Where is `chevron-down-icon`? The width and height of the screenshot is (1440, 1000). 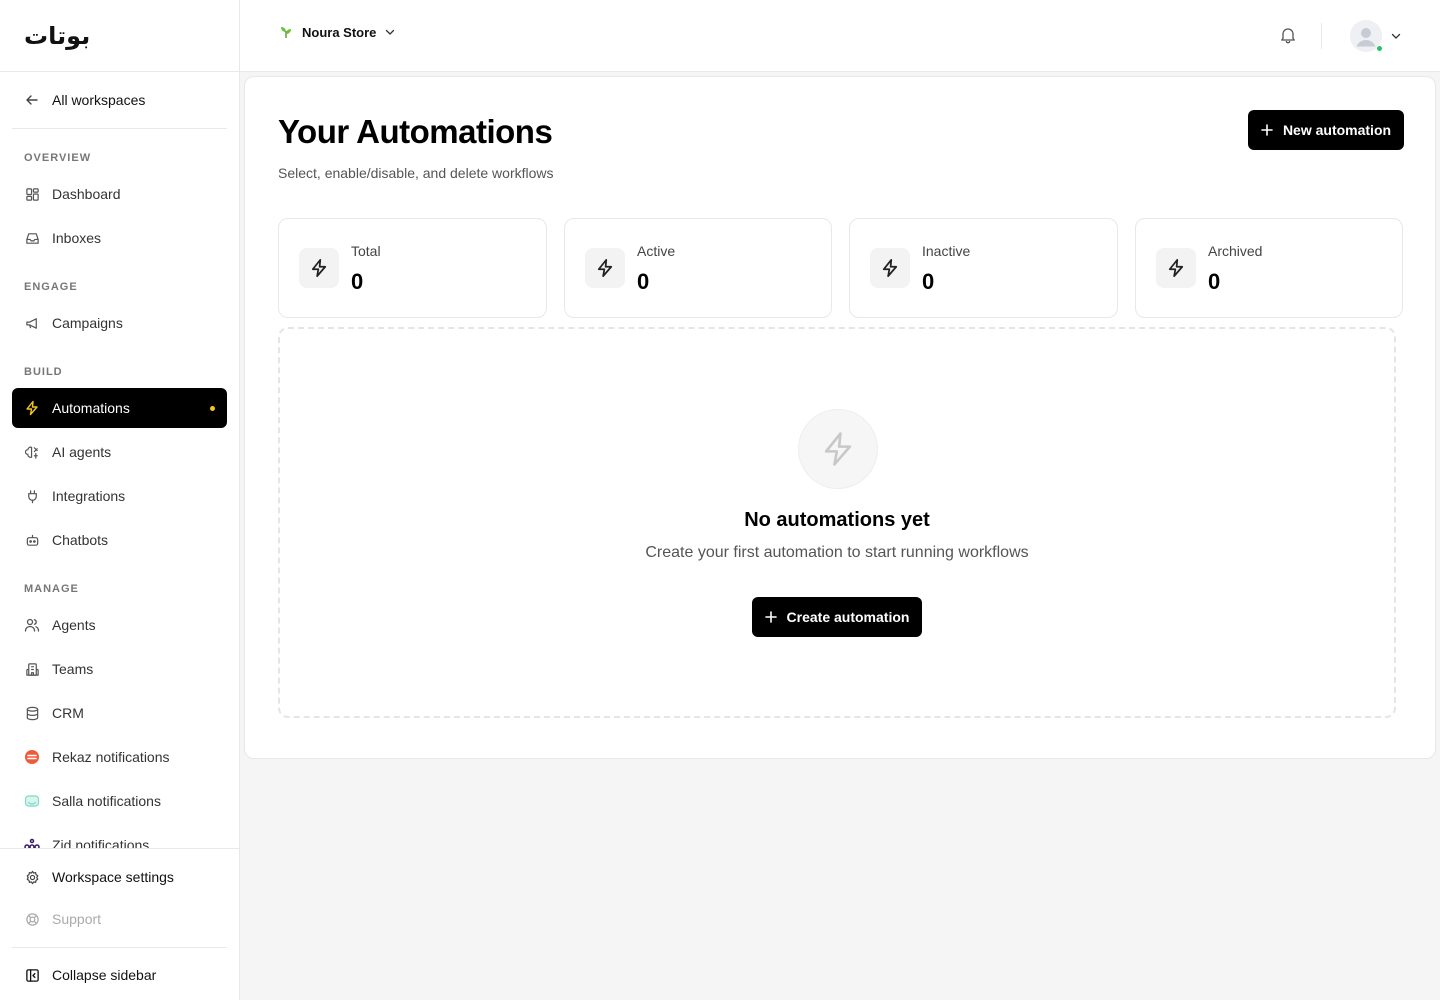 chevron-down-icon is located at coordinates (390, 32).